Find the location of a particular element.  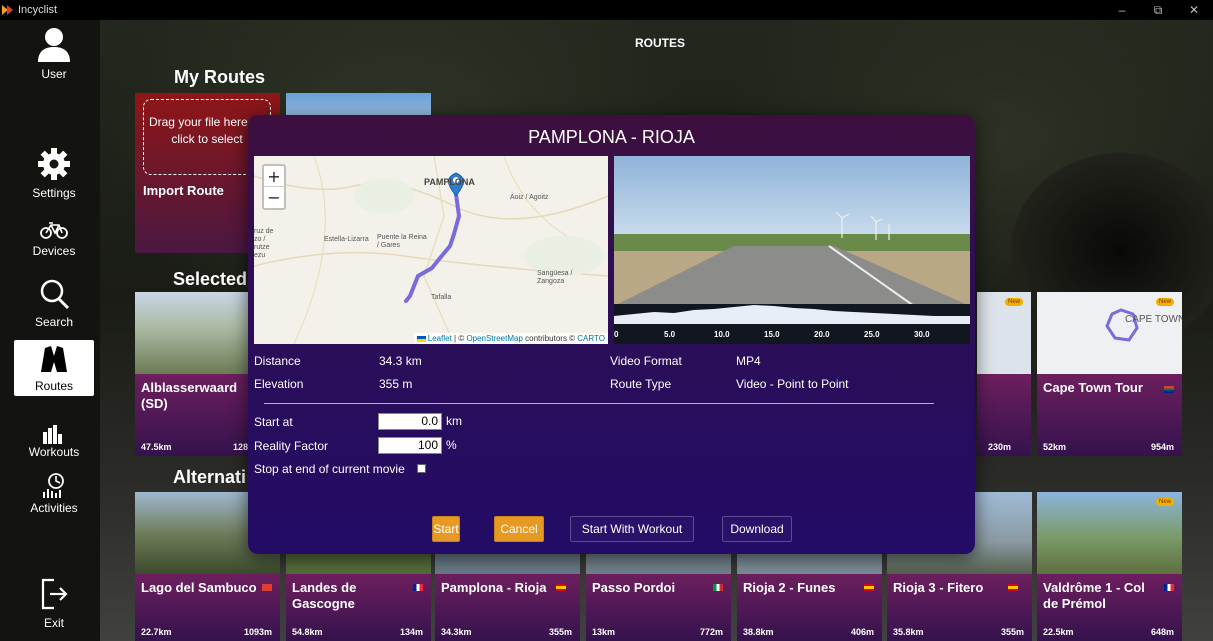

user-icon is located at coordinates (54, 45).